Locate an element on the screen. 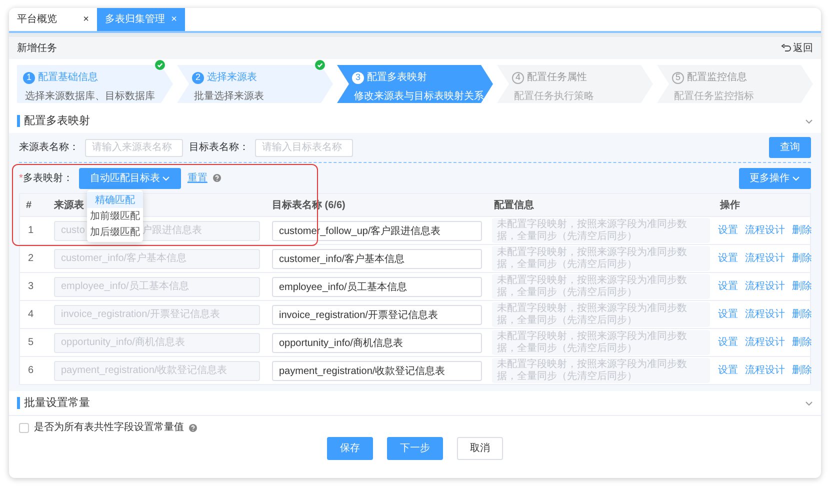 This screenshot has height=486, width=830. step-title: 配置多表映射 is located at coordinates (397, 77).